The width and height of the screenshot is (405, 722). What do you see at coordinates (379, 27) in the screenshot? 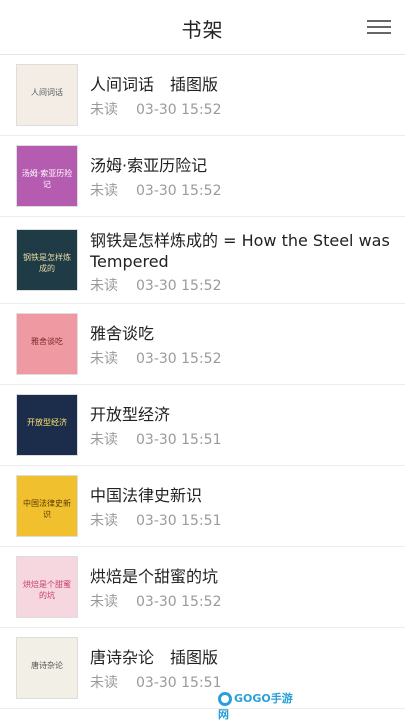
I see `hamburger-menu-icon` at bounding box center [379, 27].